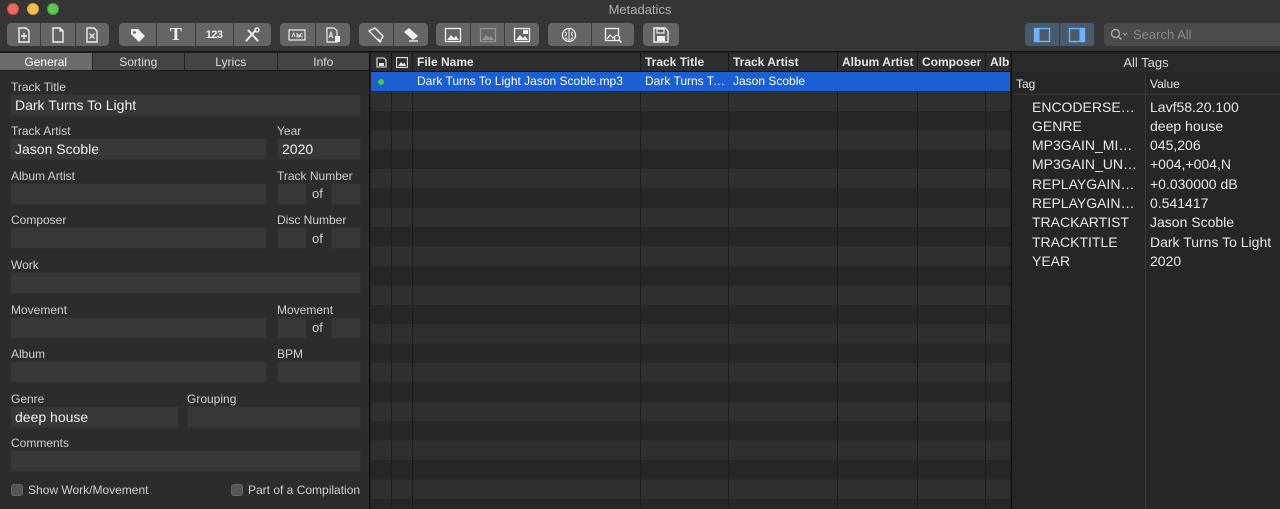  What do you see at coordinates (1146, 164) in the screenshot?
I see `tag-row: MP3GAIN_UNDO +004,+004,N` at bounding box center [1146, 164].